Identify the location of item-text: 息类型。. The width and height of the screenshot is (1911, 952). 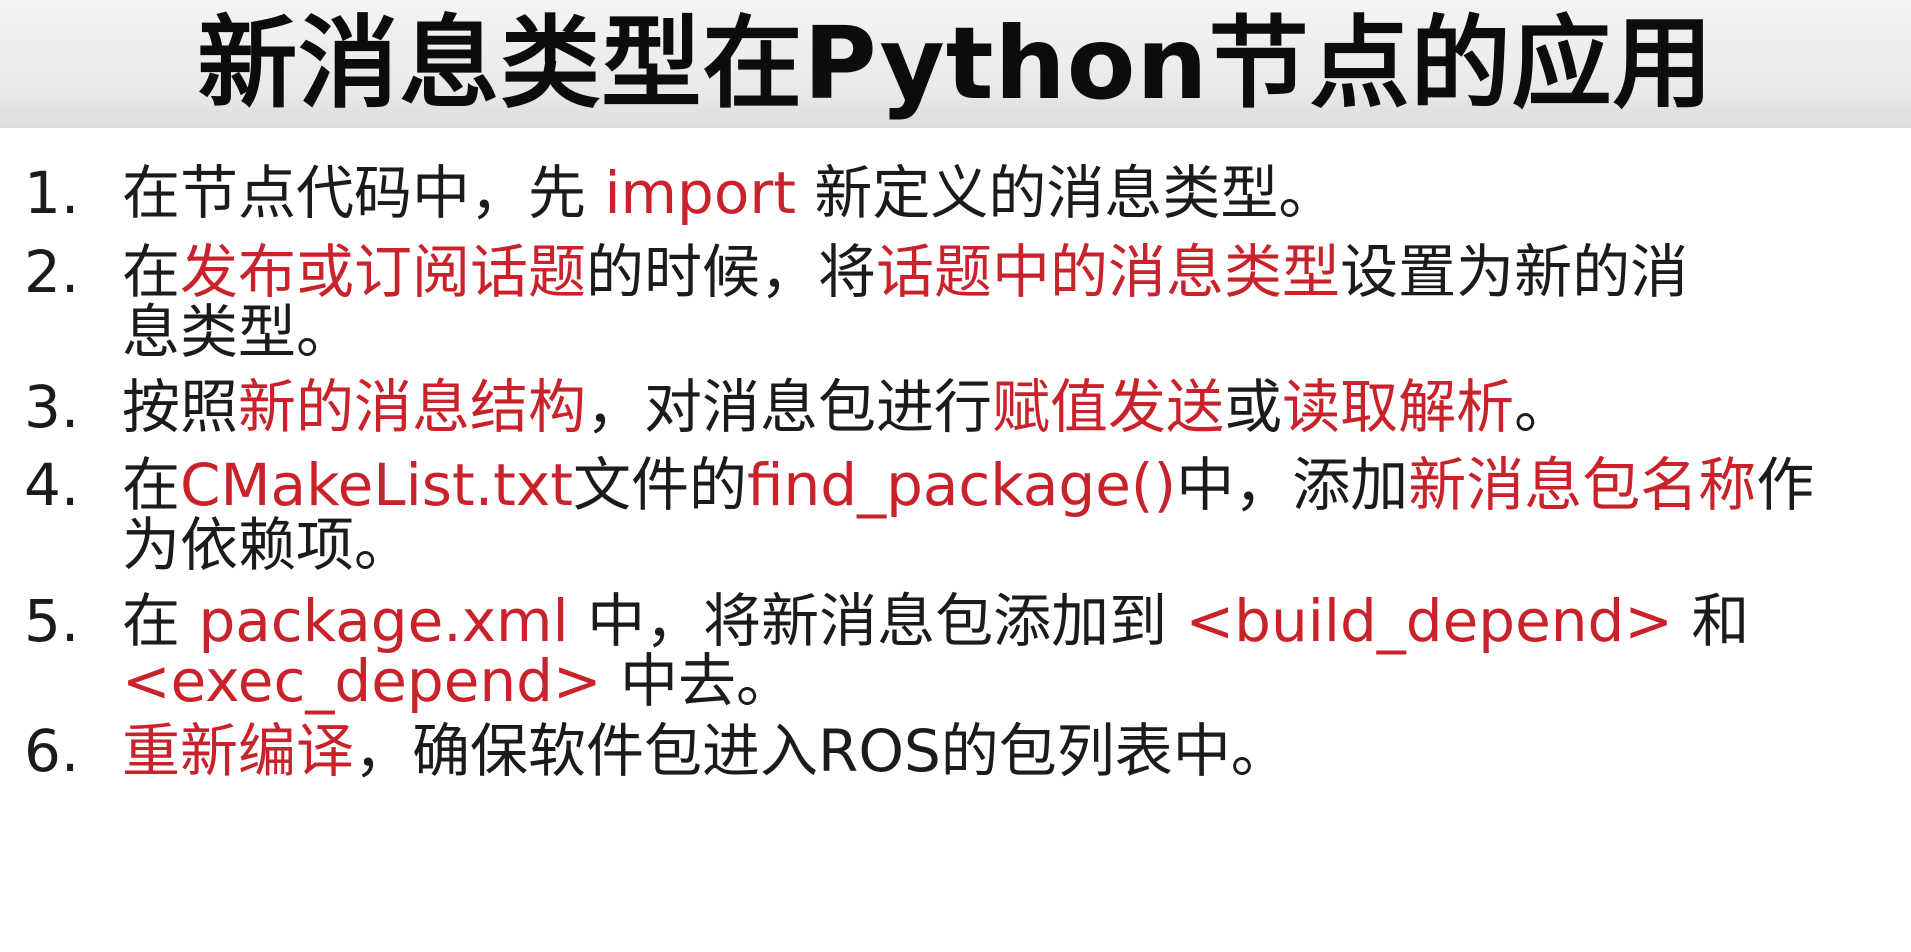
(238, 332).